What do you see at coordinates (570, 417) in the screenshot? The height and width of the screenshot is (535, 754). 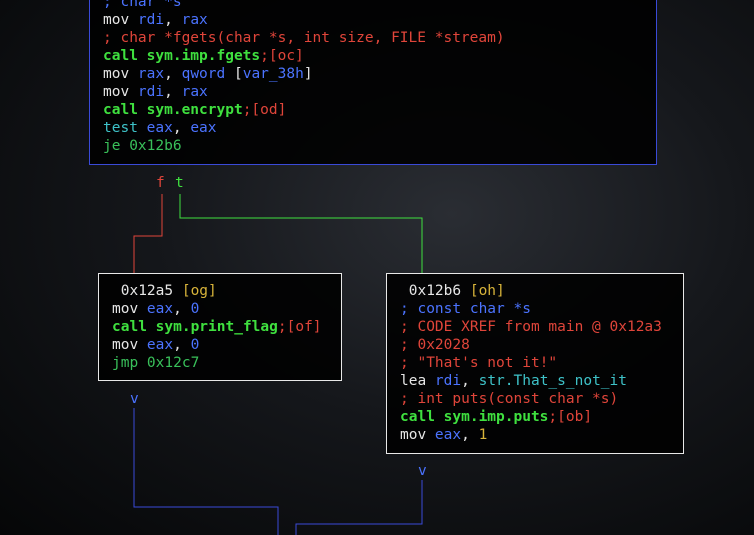 I see `asm-token: ;[ob]` at bounding box center [570, 417].